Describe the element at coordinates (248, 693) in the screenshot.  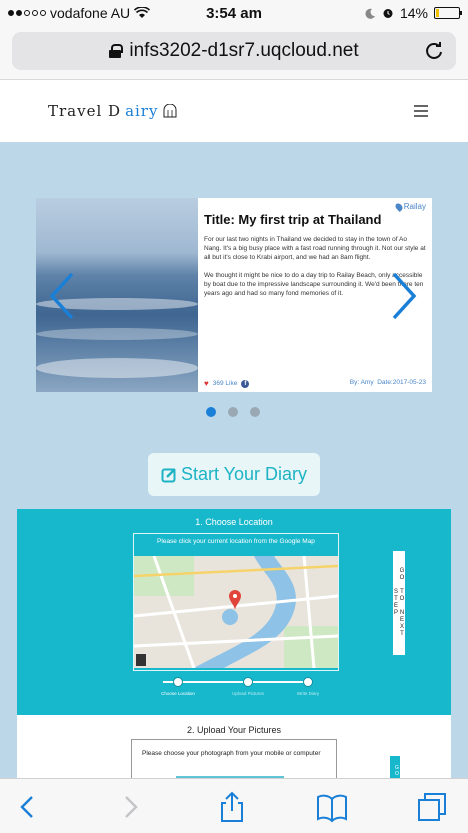
I see `progress-label: Upload Pictures` at that location.